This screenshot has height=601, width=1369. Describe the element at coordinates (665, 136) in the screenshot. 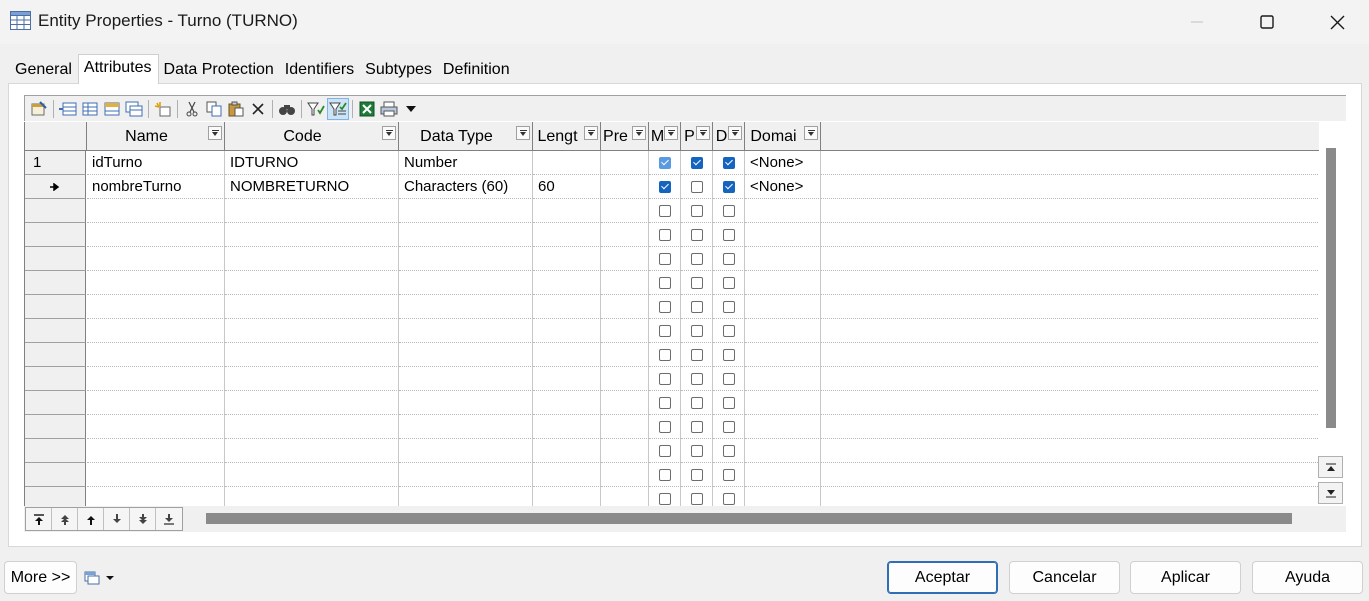

I see `column-header-mandatory: M` at that location.